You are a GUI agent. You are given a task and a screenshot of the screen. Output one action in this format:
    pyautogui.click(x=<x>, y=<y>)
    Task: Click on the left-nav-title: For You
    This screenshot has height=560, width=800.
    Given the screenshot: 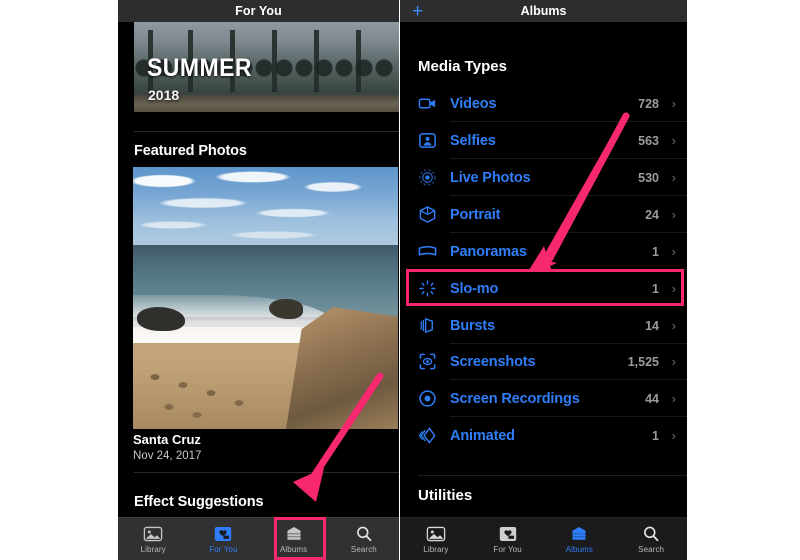 What is the action you would take?
    pyautogui.click(x=258, y=11)
    